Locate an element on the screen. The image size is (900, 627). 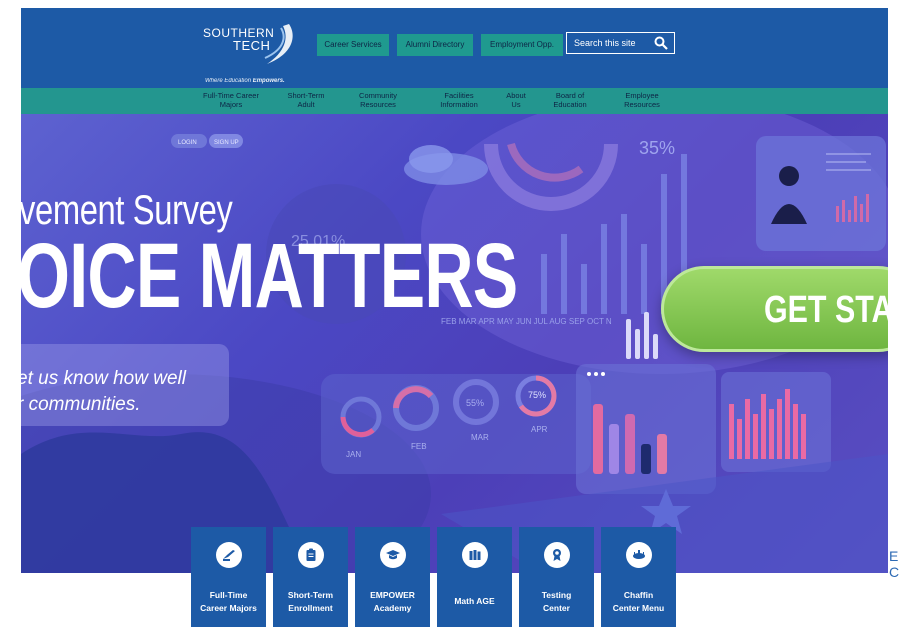
dining-icon is located at coordinates (639, 554).